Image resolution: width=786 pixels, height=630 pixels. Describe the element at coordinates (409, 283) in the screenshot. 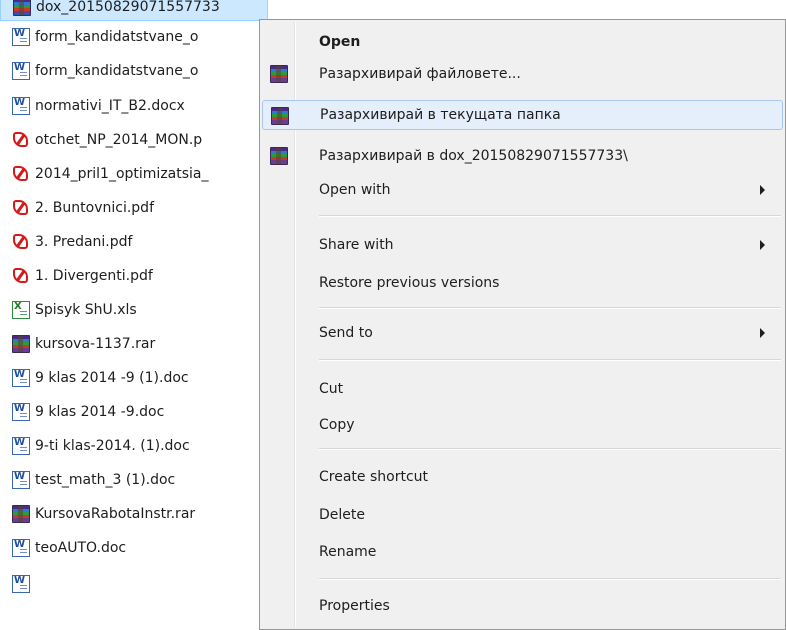

I see `menu-label: Restore previous versions` at that location.